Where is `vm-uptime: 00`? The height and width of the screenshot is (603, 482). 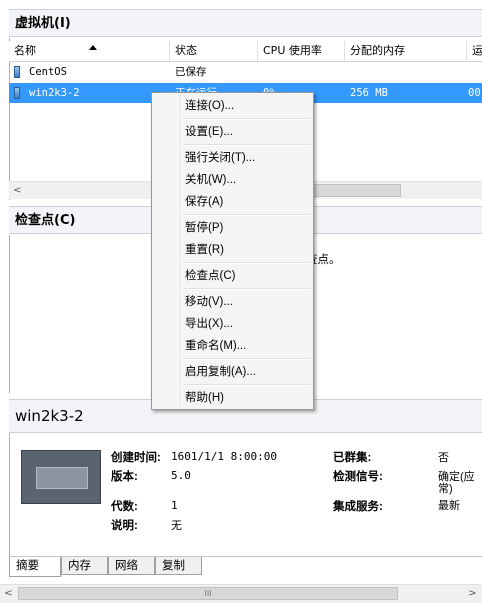
vm-uptime: 00 is located at coordinates (474, 93).